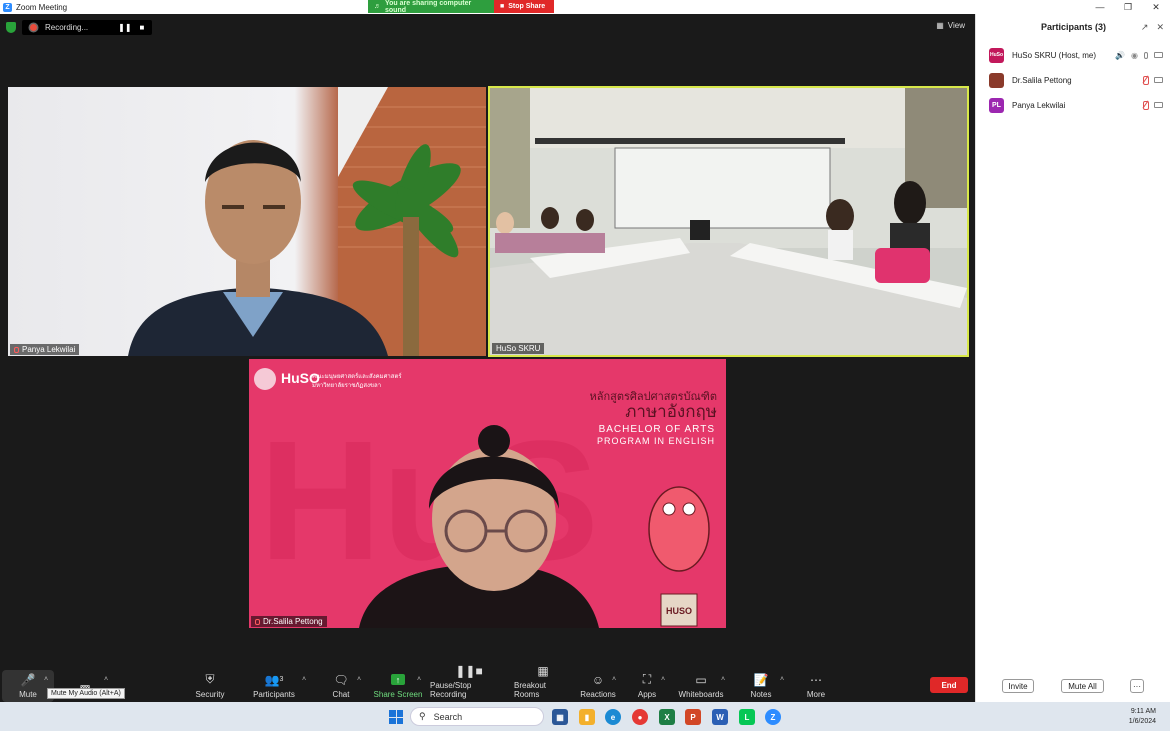 The height and width of the screenshot is (731, 1170). Describe the element at coordinates (679, 611) in the screenshot. I see `mascot-bag-text: HUSO` at that location.